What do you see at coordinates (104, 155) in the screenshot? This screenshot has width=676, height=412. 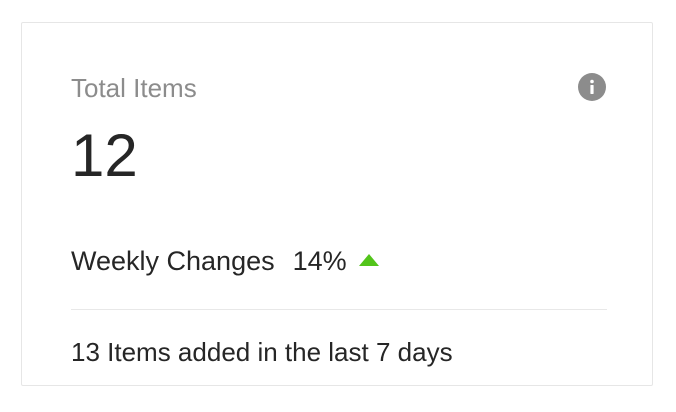 I see `metric-value: 12` at bounding box center [104, 155].